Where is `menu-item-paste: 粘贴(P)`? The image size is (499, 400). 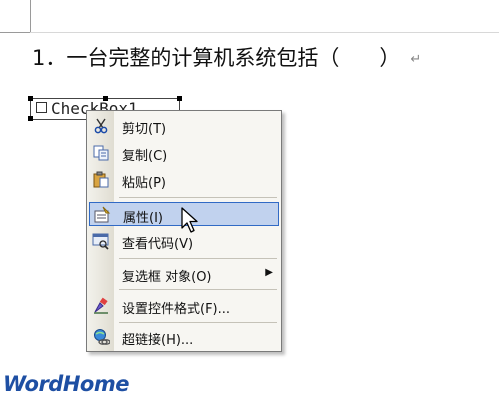 menu-item-paste: 粘贴(P) is located at coordinates (184, 180).